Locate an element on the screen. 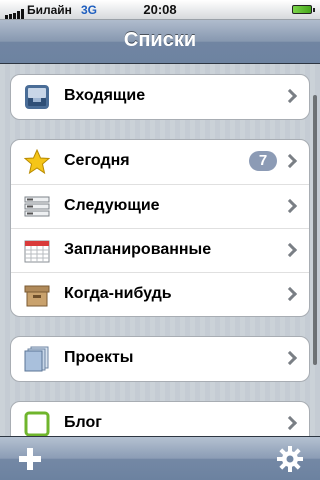 The height and width of the screenshot is (480, 320). plus-icon is located at coordinates (30, 459).